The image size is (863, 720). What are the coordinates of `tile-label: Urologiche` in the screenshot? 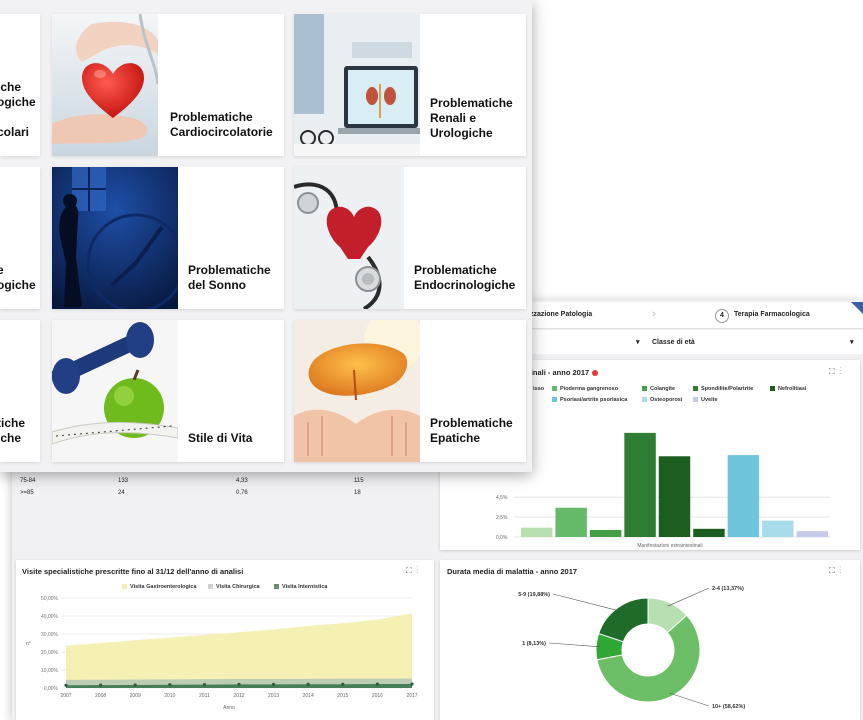 It's located at (461, 133).